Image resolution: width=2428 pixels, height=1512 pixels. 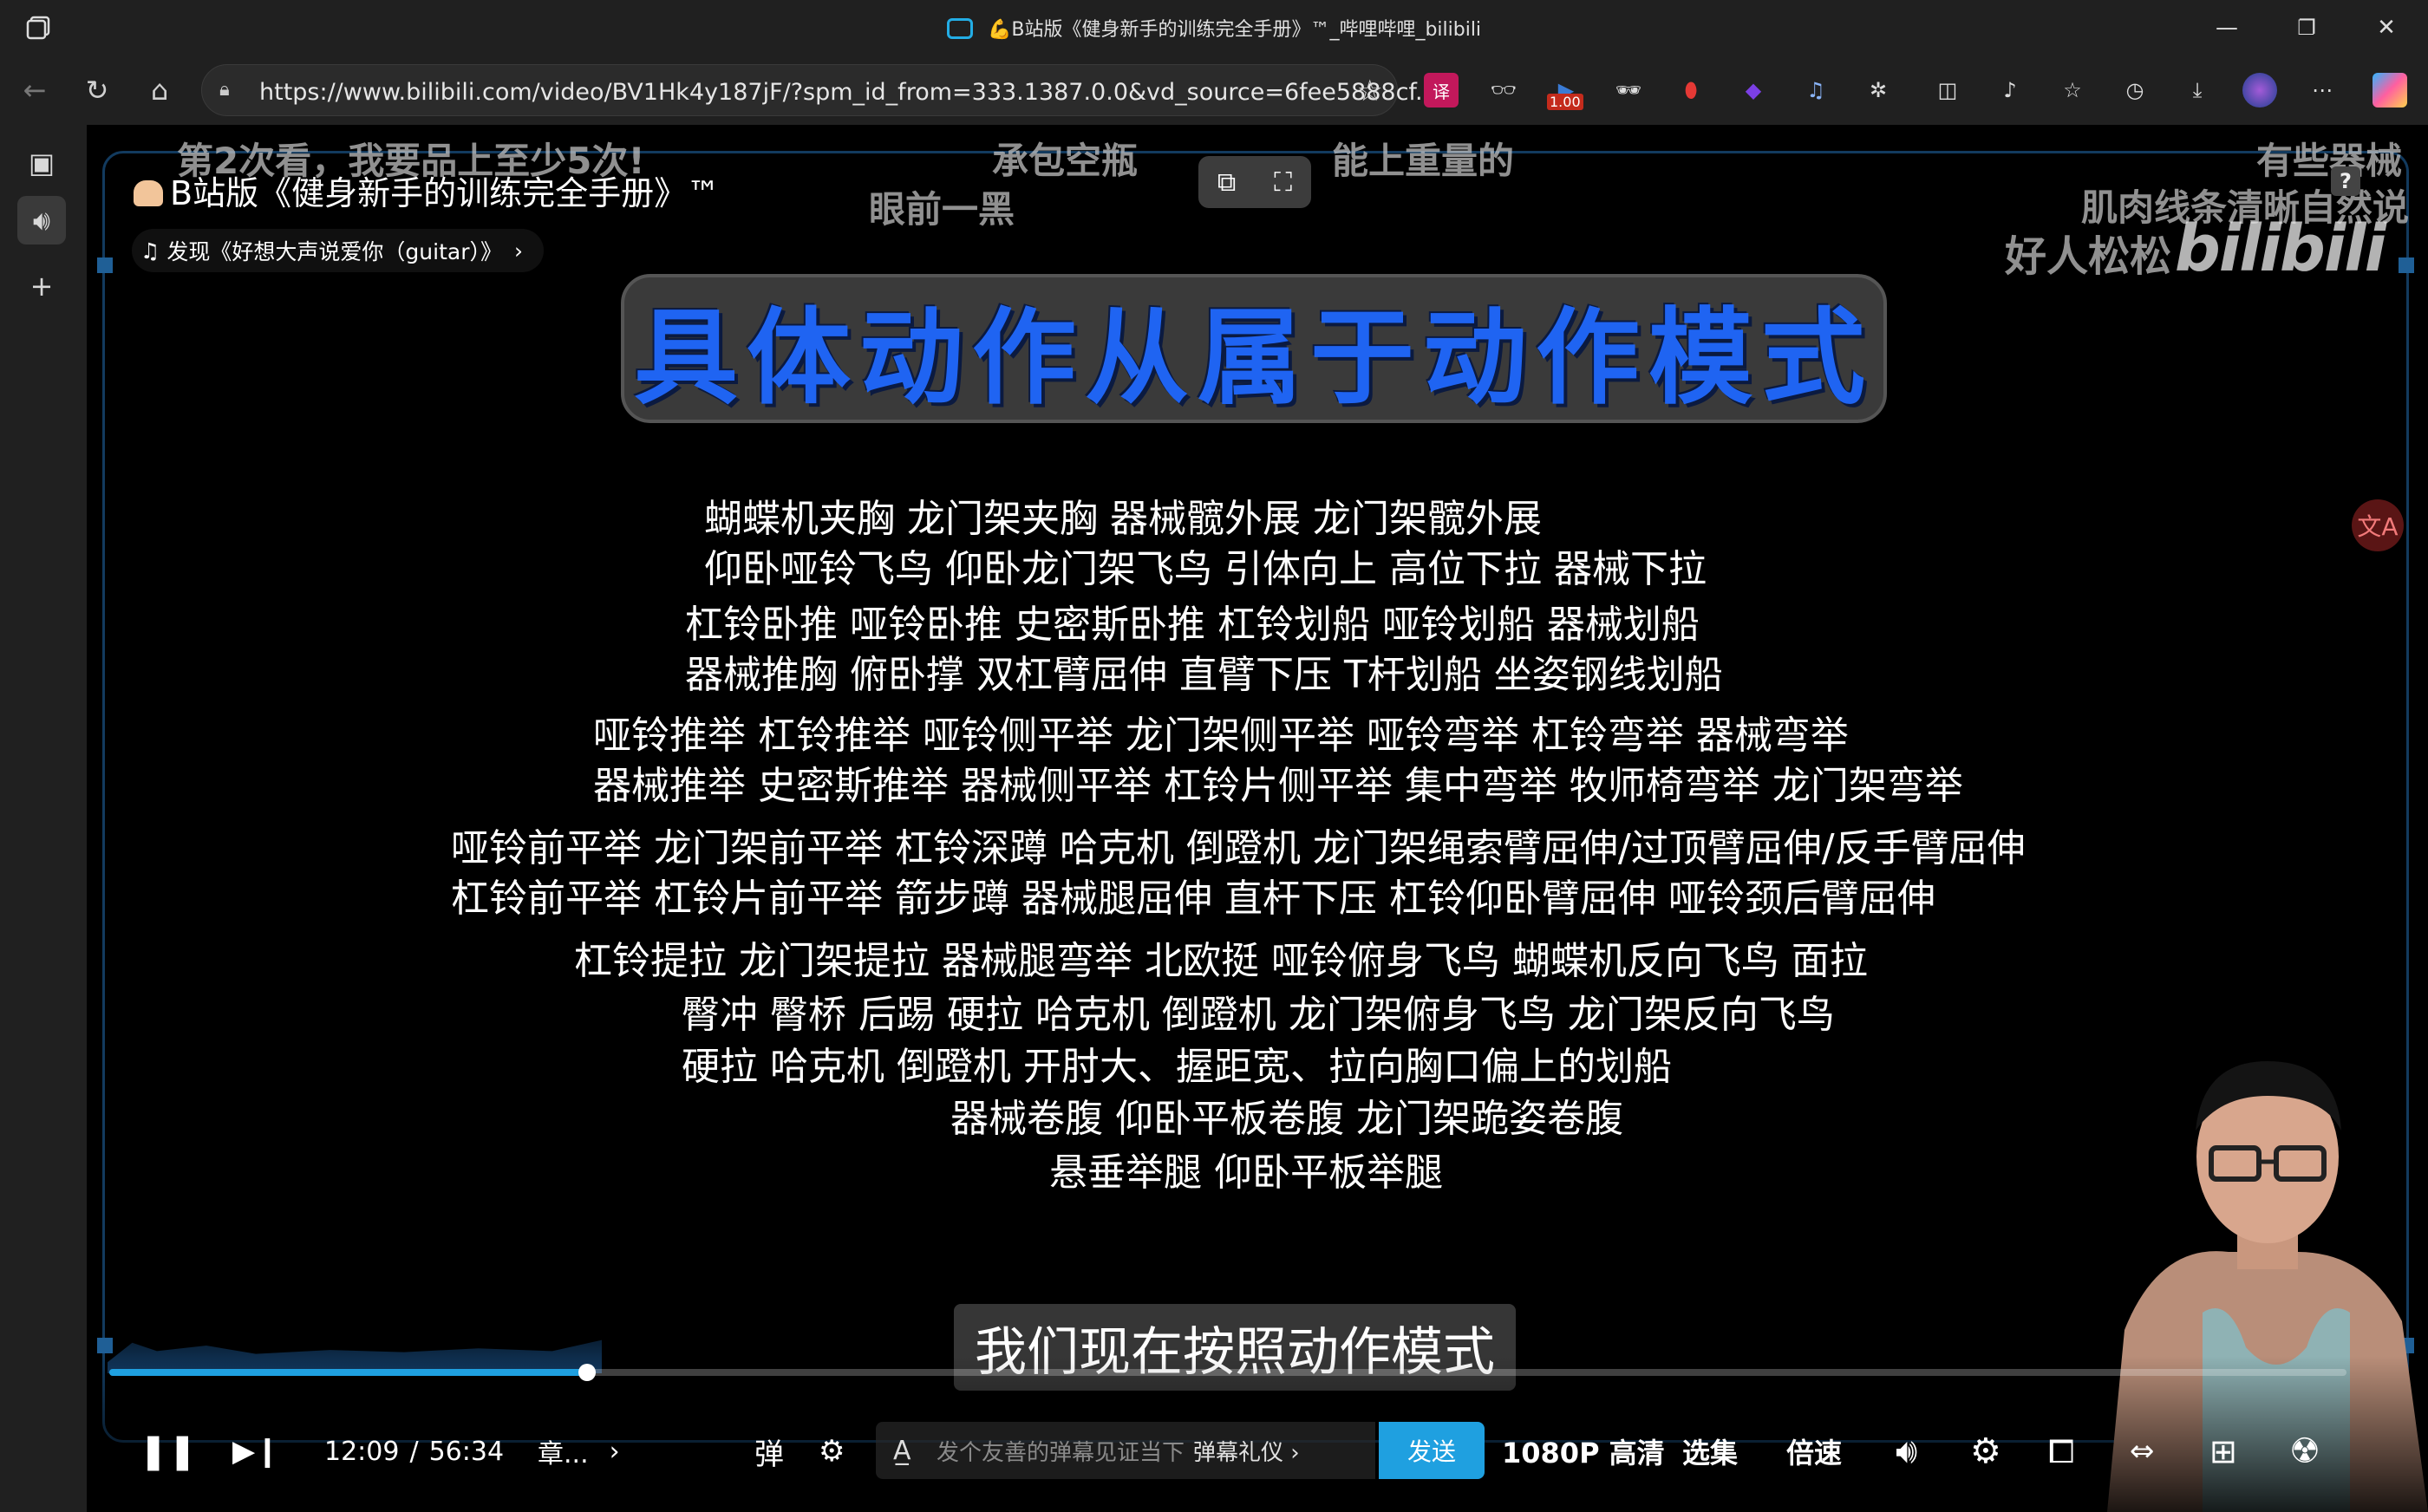 I want to click on music-extension-icon: ♫, so click(x=1816, y=91).